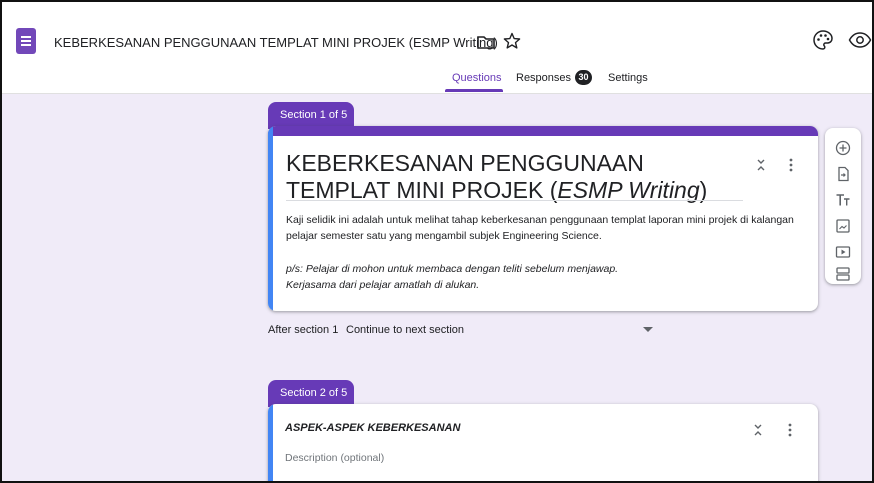 This screenshot has width=874, height=483. I want to click on forms-logo-icon, so click(26, 41).